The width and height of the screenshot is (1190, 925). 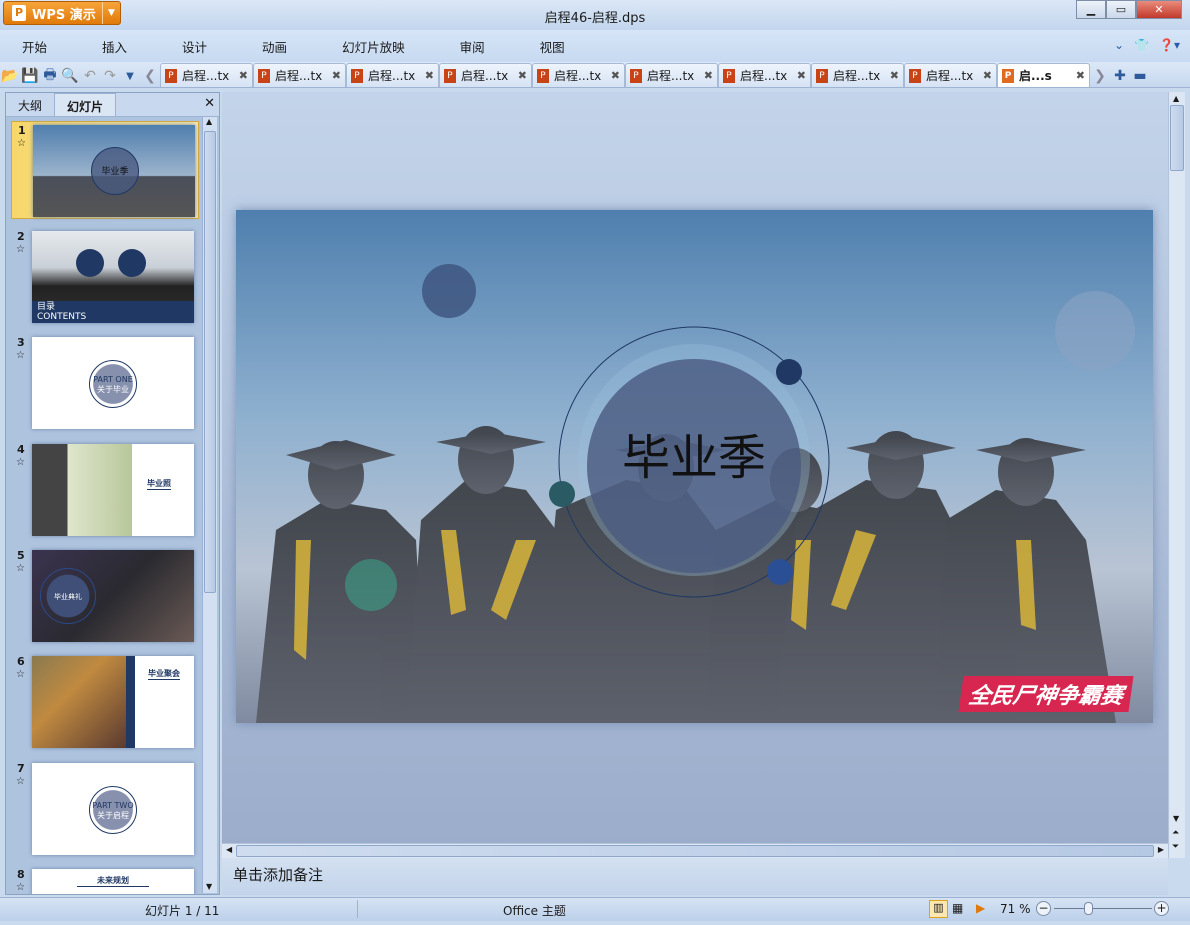 I want to click on slides-panel-scrollbar: ▲ ▼, so click(x=209, y=505).